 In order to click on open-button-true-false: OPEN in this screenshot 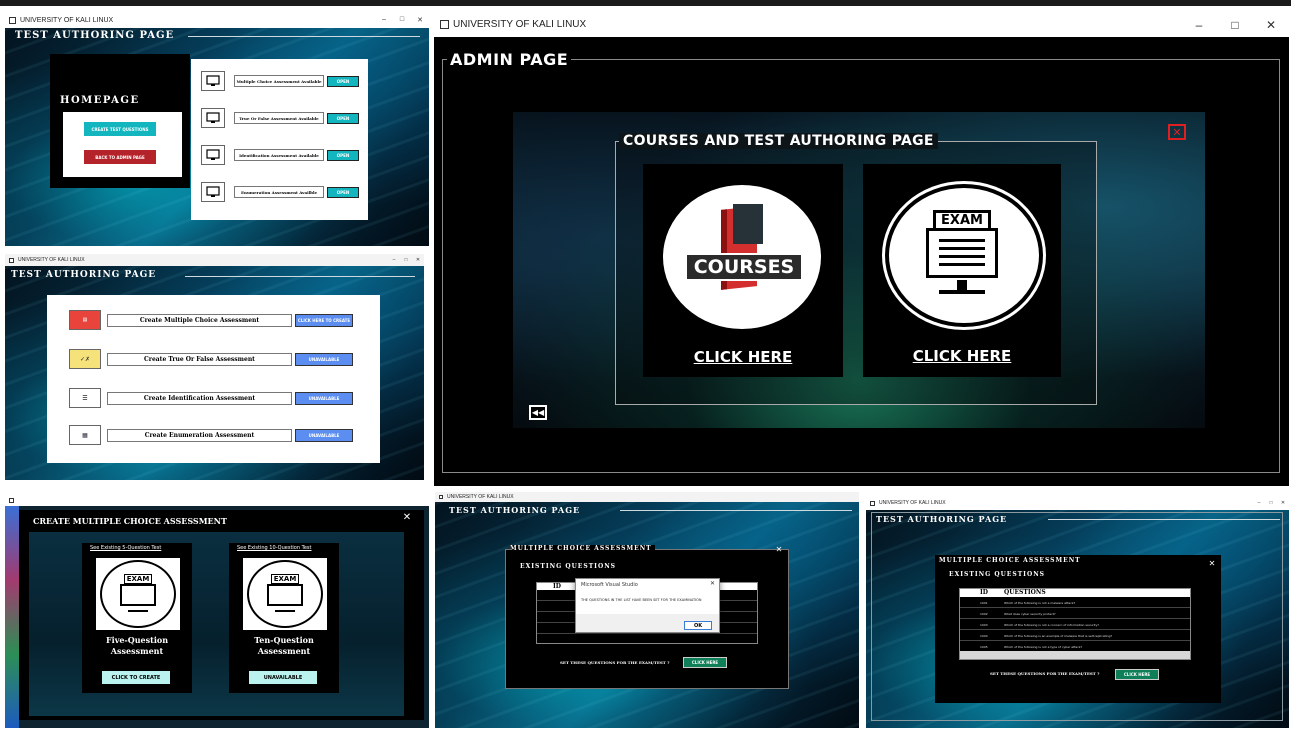, I will do `click(343, 118)`.